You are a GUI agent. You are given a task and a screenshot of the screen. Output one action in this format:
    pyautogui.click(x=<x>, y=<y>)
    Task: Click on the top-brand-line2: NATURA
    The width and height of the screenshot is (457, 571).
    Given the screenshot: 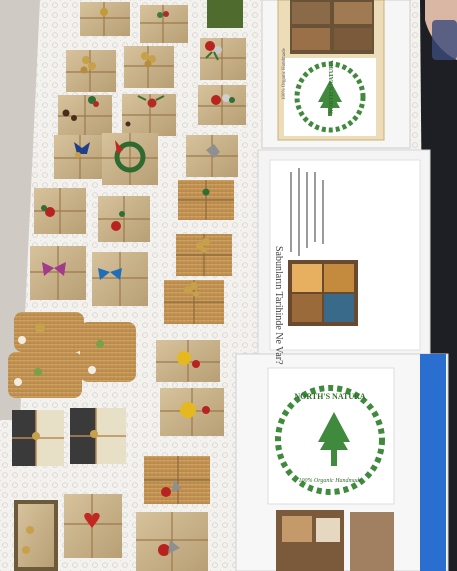 What is the action you would take?
    pyautogui.click(x=332, y=73)
    